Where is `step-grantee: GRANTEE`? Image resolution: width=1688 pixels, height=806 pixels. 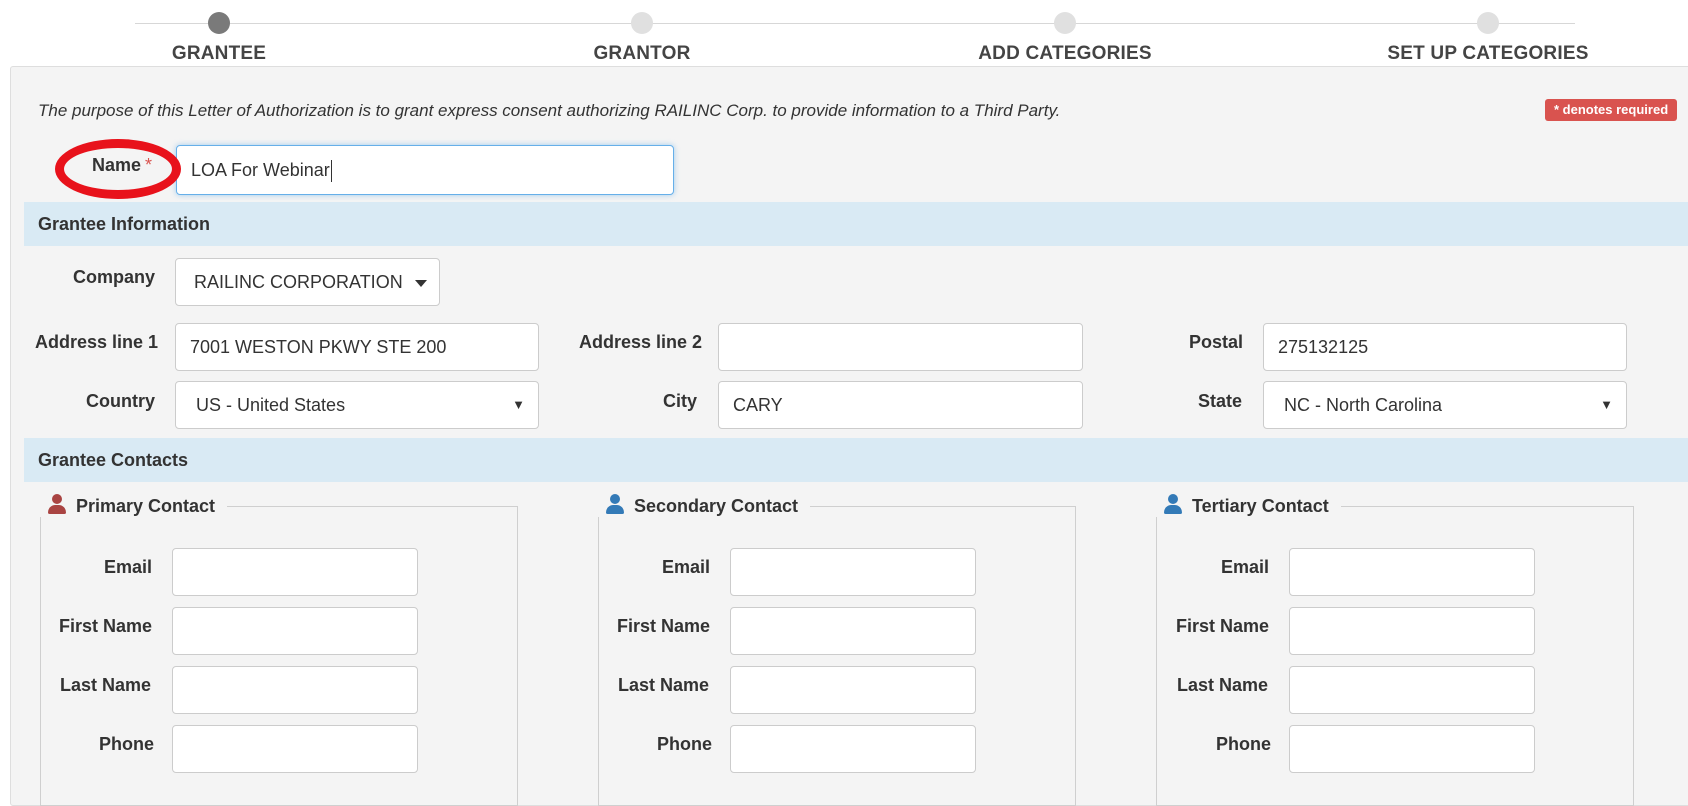 step-grantee: GRANTEE is located at coordinates (219, 38).